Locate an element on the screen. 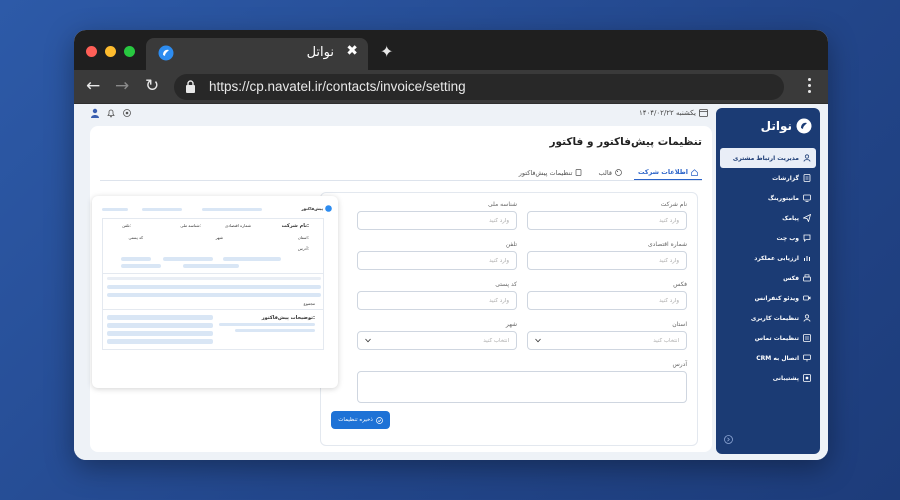 The image size is (900, 500). browser-tab: نواتل ✖ is located at coordinates (257, 54).